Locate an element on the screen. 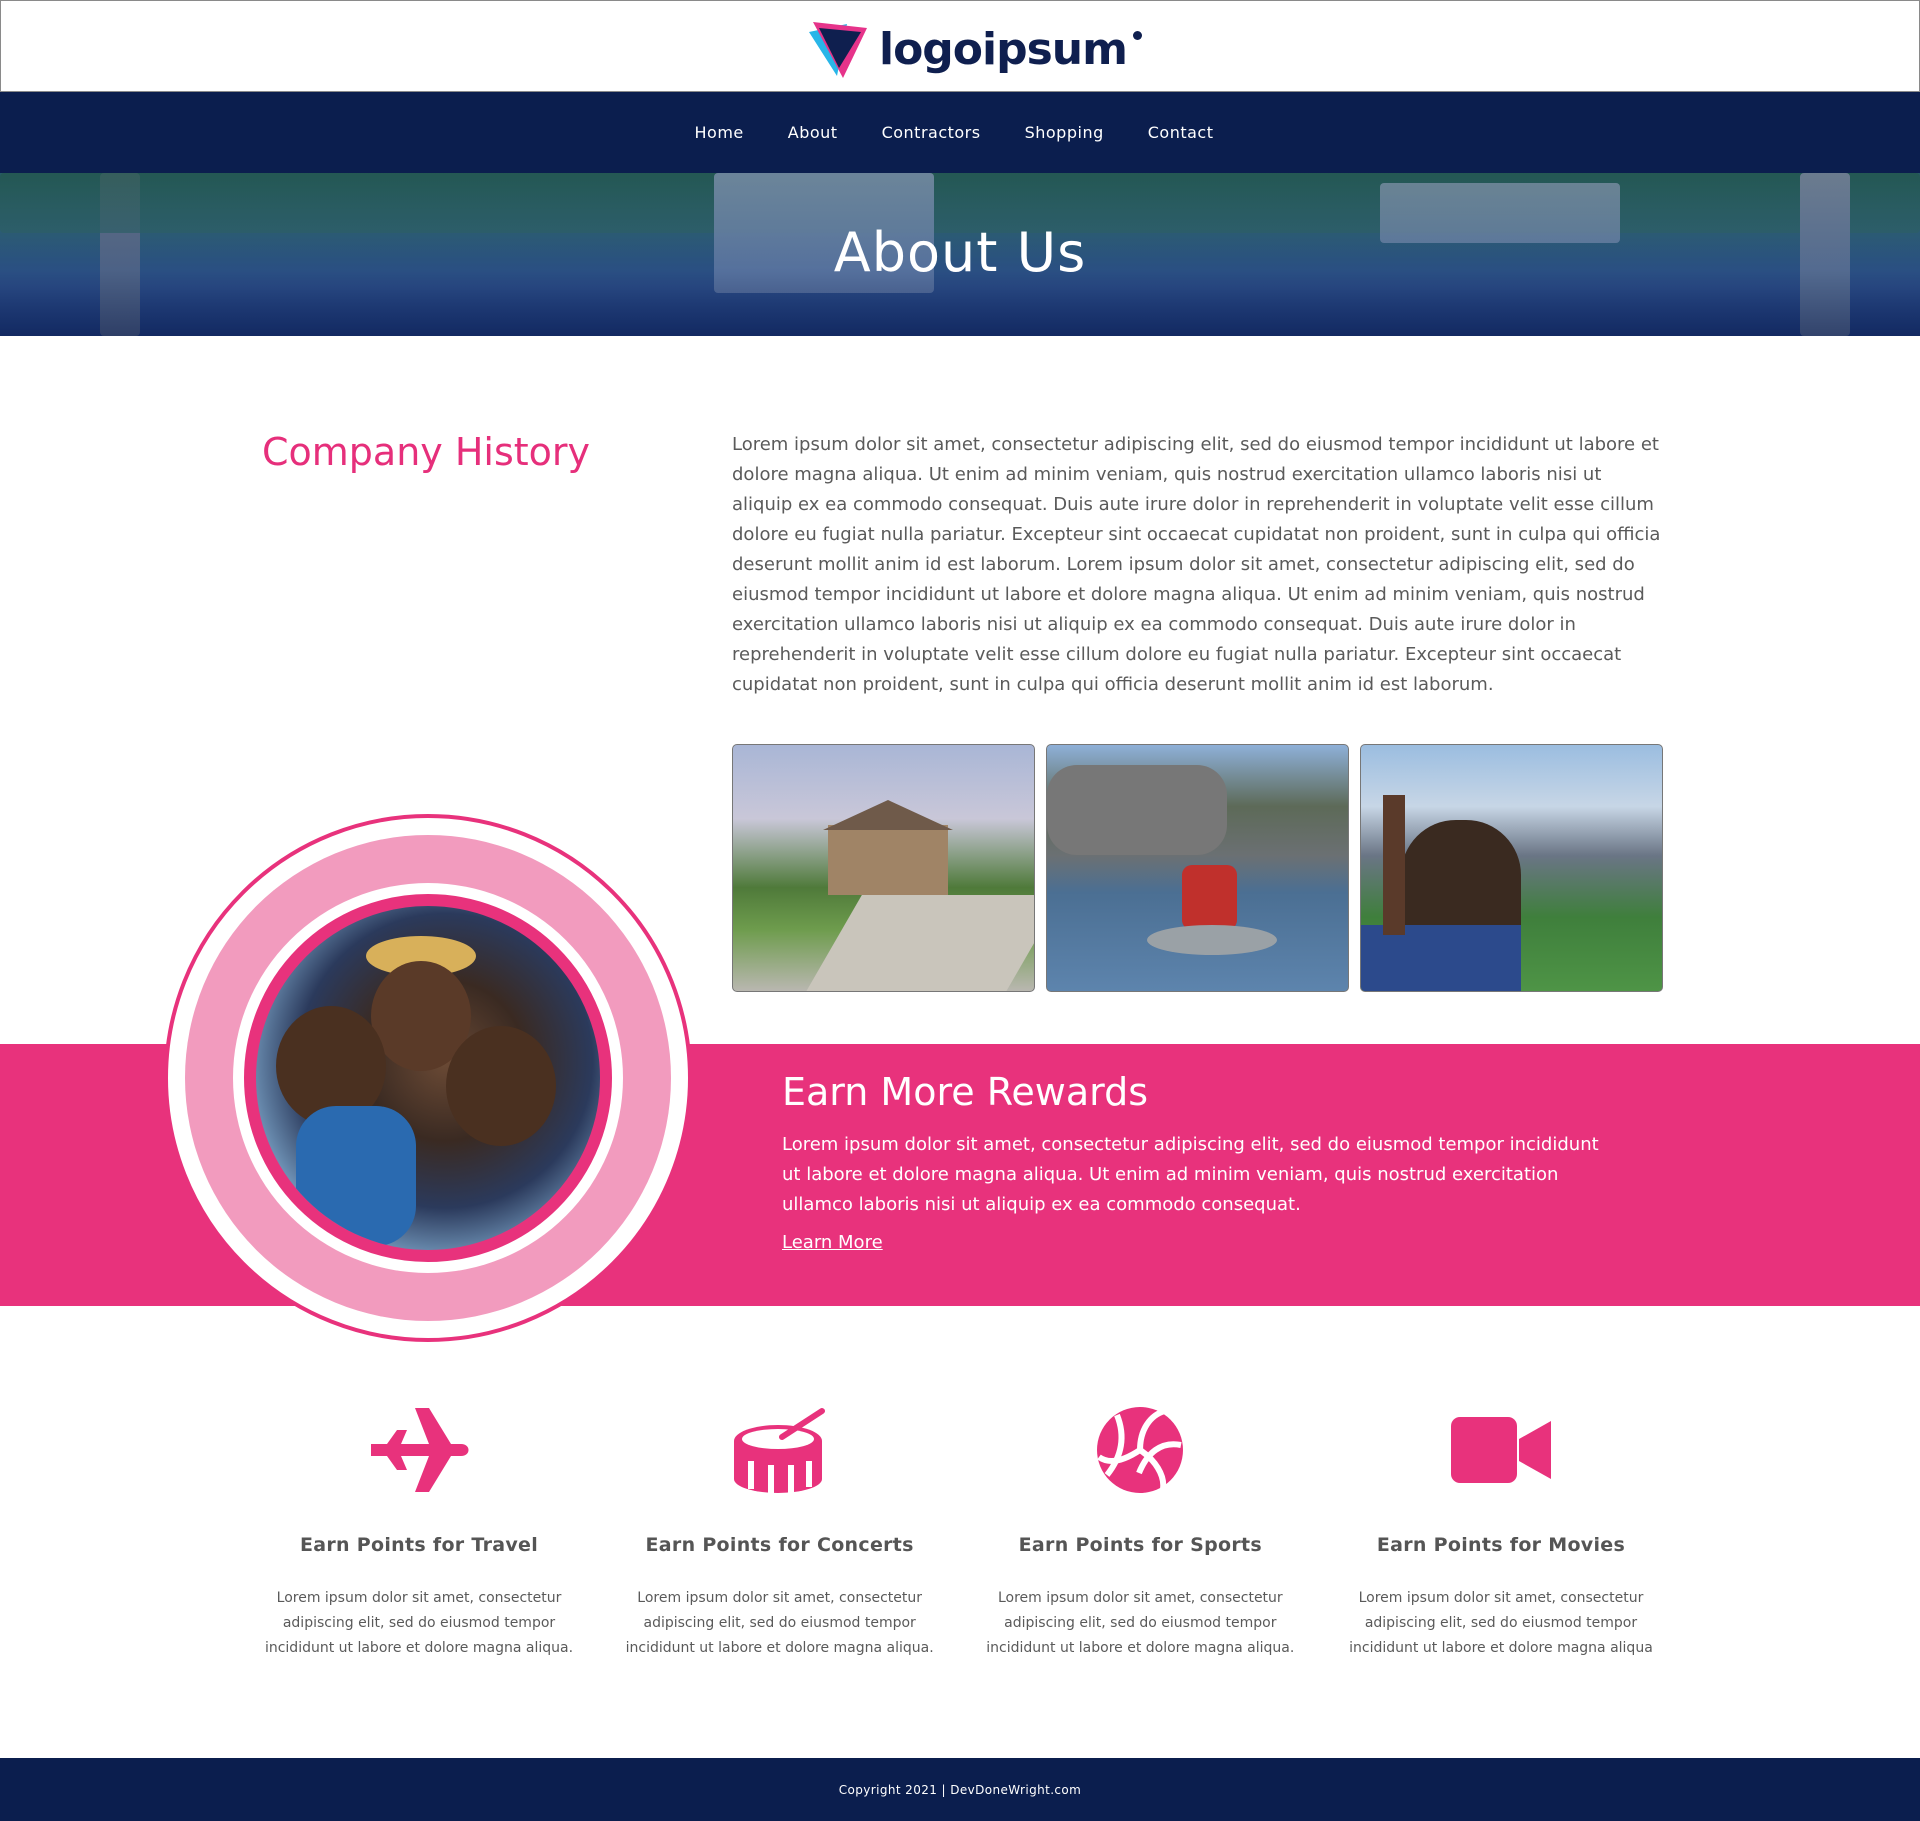 The image size is (1920, 1821). video-camera-icon is located at coordinates (1500, 1450).